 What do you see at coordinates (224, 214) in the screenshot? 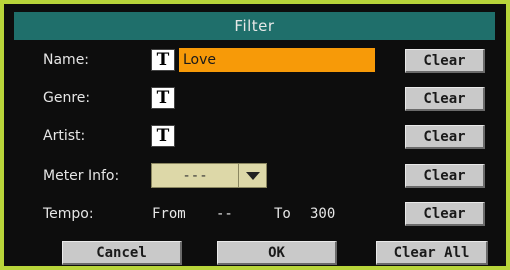
I see `tempo-from-value: --` at bounding box center [224, 214].